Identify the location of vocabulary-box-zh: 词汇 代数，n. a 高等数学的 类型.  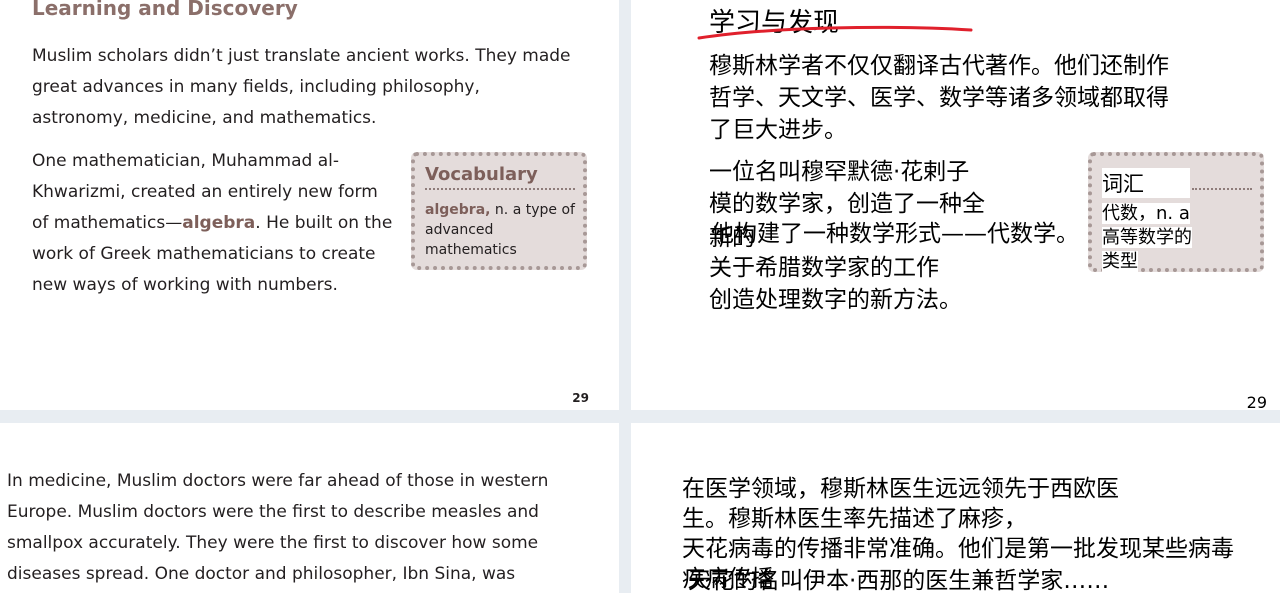
(1176, 212).